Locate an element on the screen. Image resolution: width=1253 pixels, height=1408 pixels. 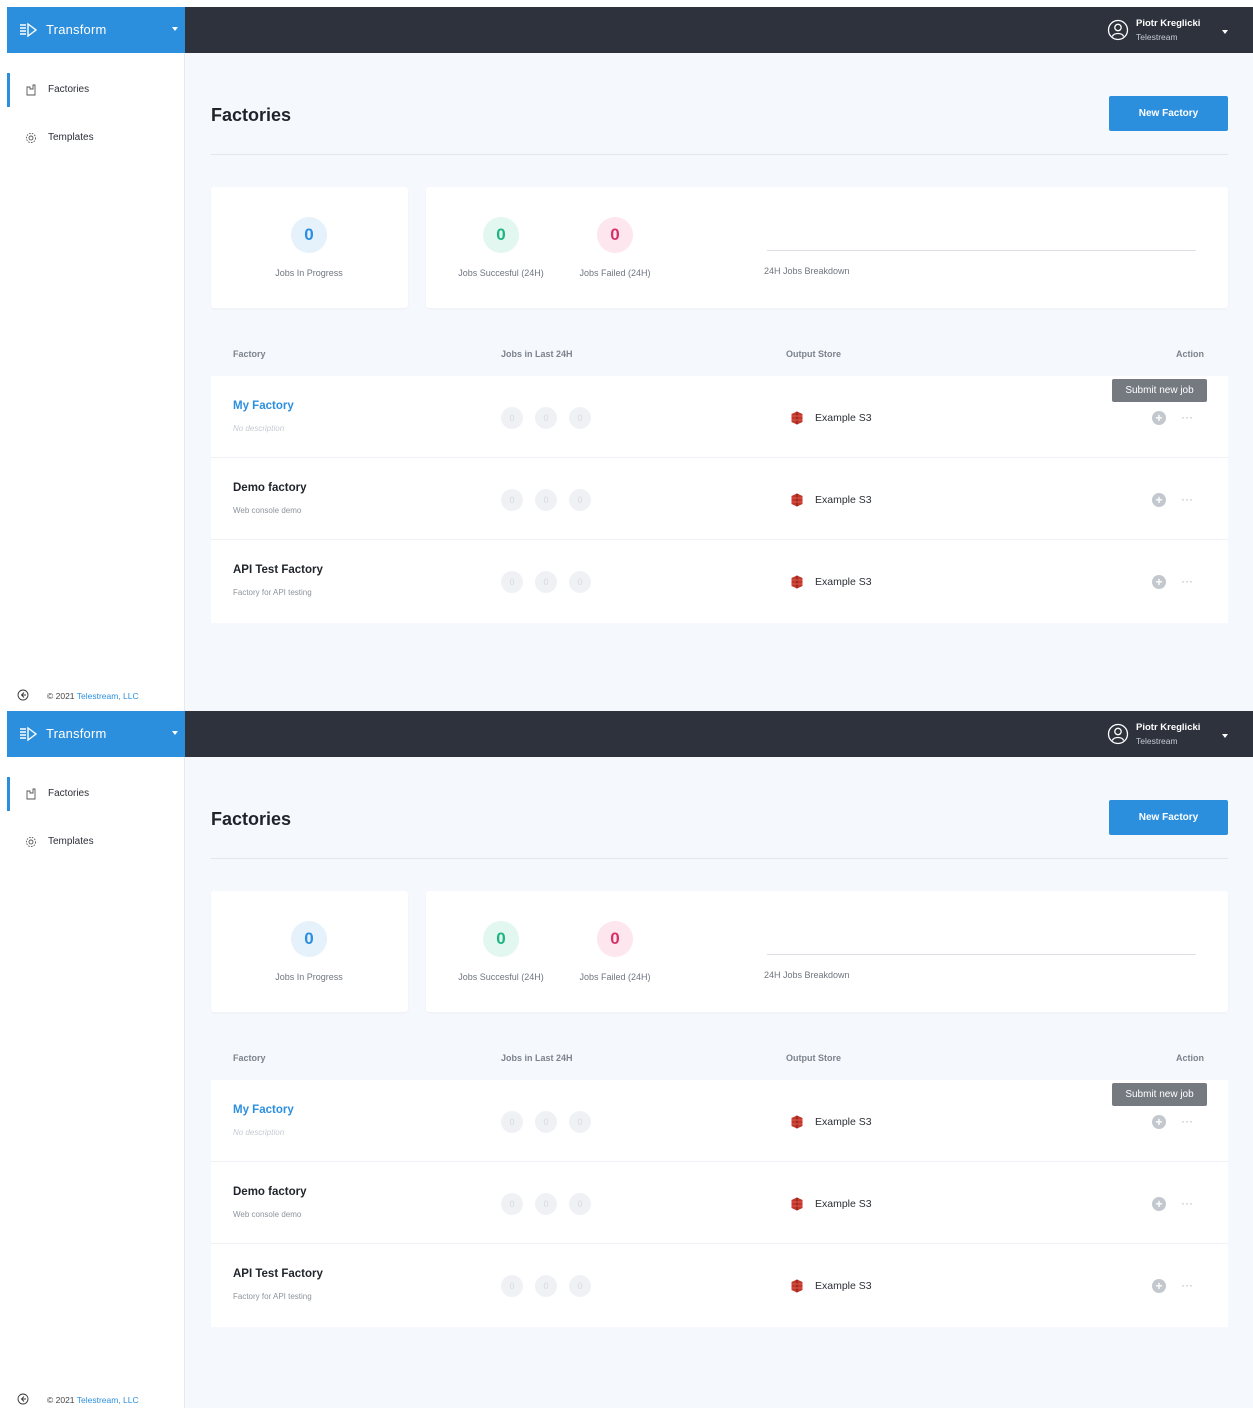
submit-job-tooltip: Submit new job is located at coordinates (1159, 1094).